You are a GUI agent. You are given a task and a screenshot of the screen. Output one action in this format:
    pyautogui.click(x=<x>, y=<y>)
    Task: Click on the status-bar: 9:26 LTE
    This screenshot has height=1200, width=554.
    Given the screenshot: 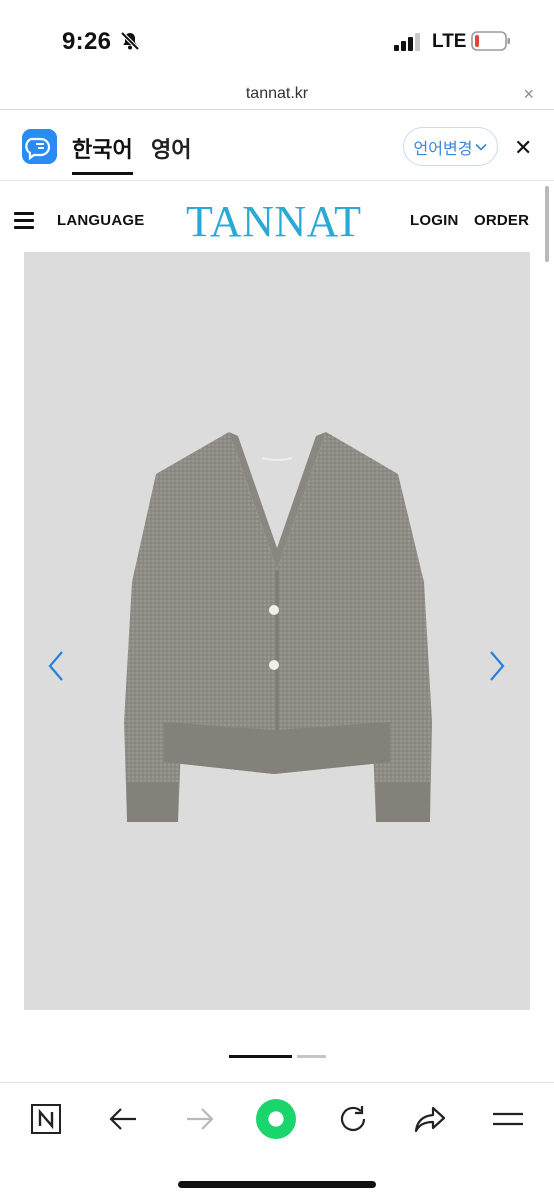 What is the action you would take?
    pyautogui.click(x=277, y=39)
    